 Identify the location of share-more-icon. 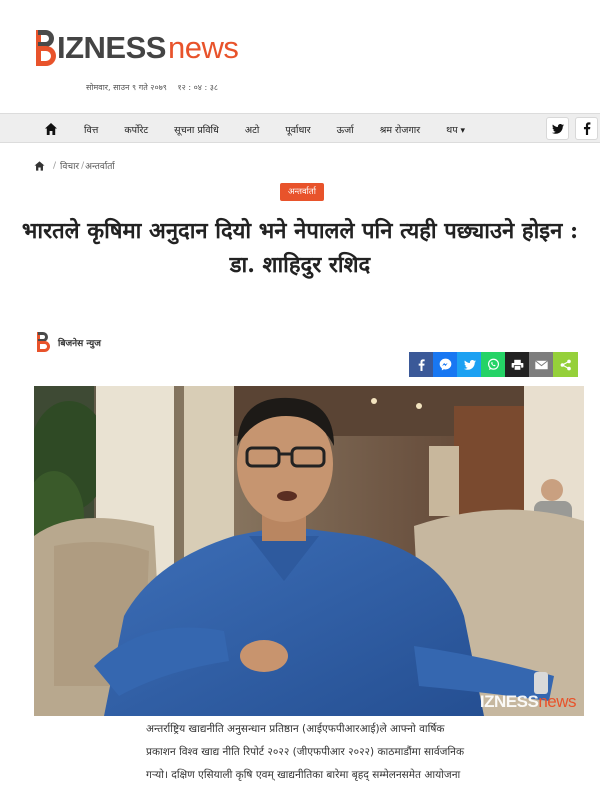
(565, 364).